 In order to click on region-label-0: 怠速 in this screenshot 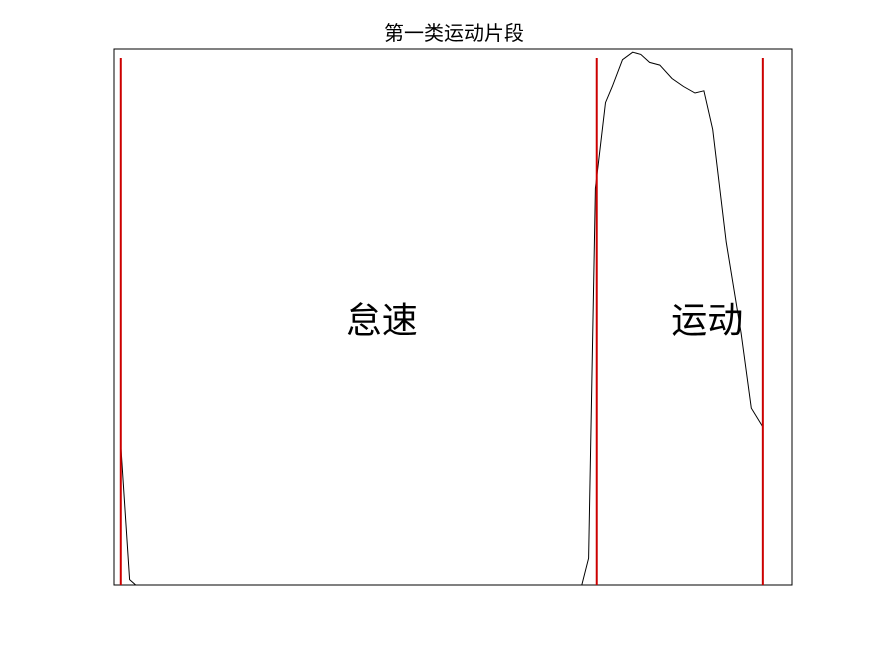, I will do `click(382, 320)`.